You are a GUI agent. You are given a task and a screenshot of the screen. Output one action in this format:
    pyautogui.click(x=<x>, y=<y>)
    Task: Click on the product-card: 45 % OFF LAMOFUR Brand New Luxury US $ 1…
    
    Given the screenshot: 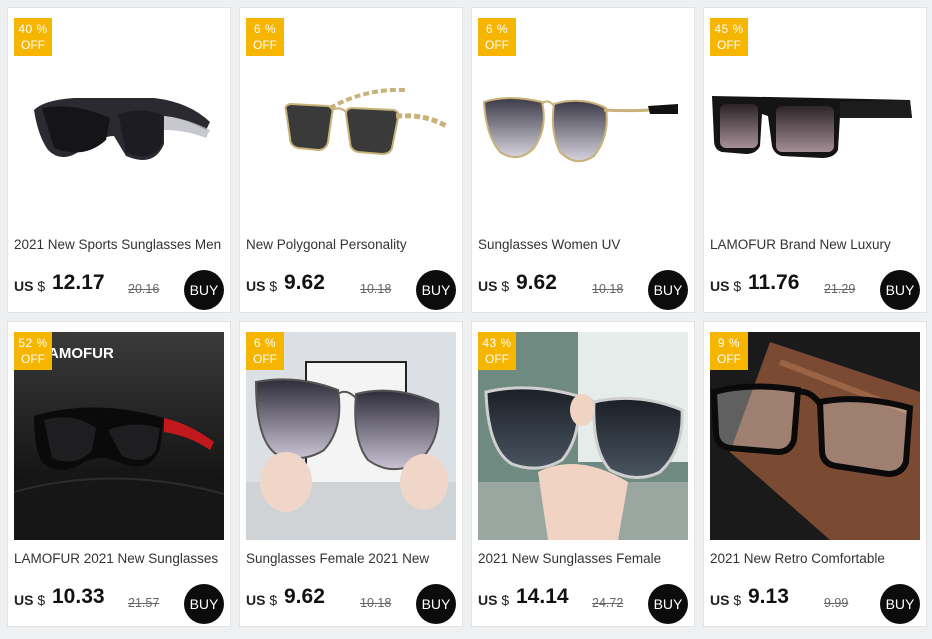 What is the action you would take?
    pyautogui.click(x=815, y=160)
    